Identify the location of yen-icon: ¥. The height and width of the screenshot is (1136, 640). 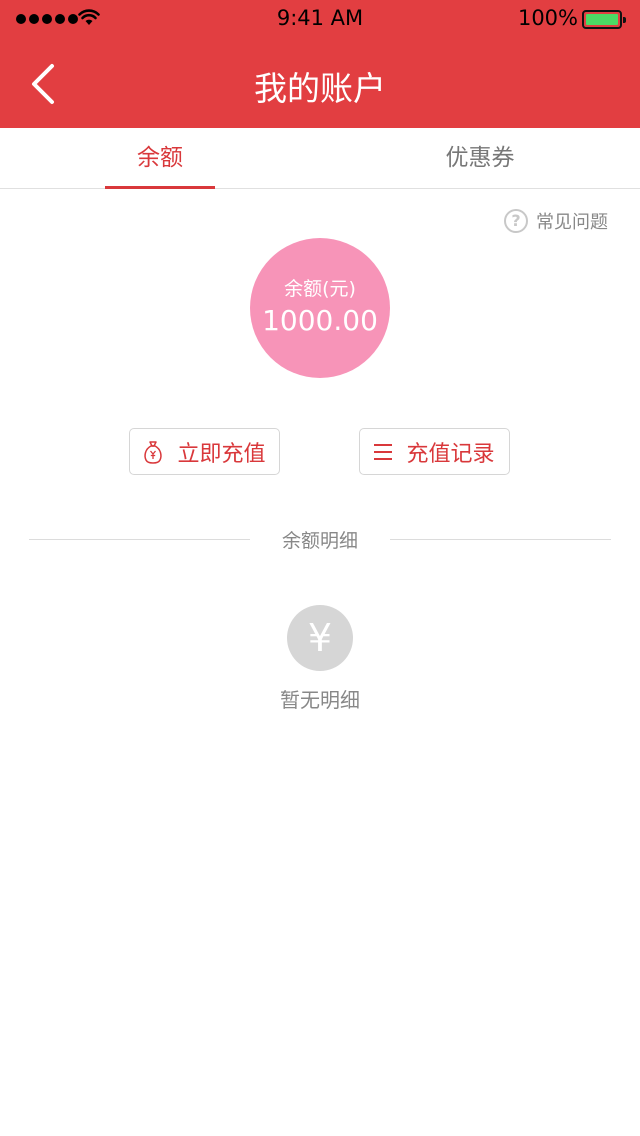
(320, 638).